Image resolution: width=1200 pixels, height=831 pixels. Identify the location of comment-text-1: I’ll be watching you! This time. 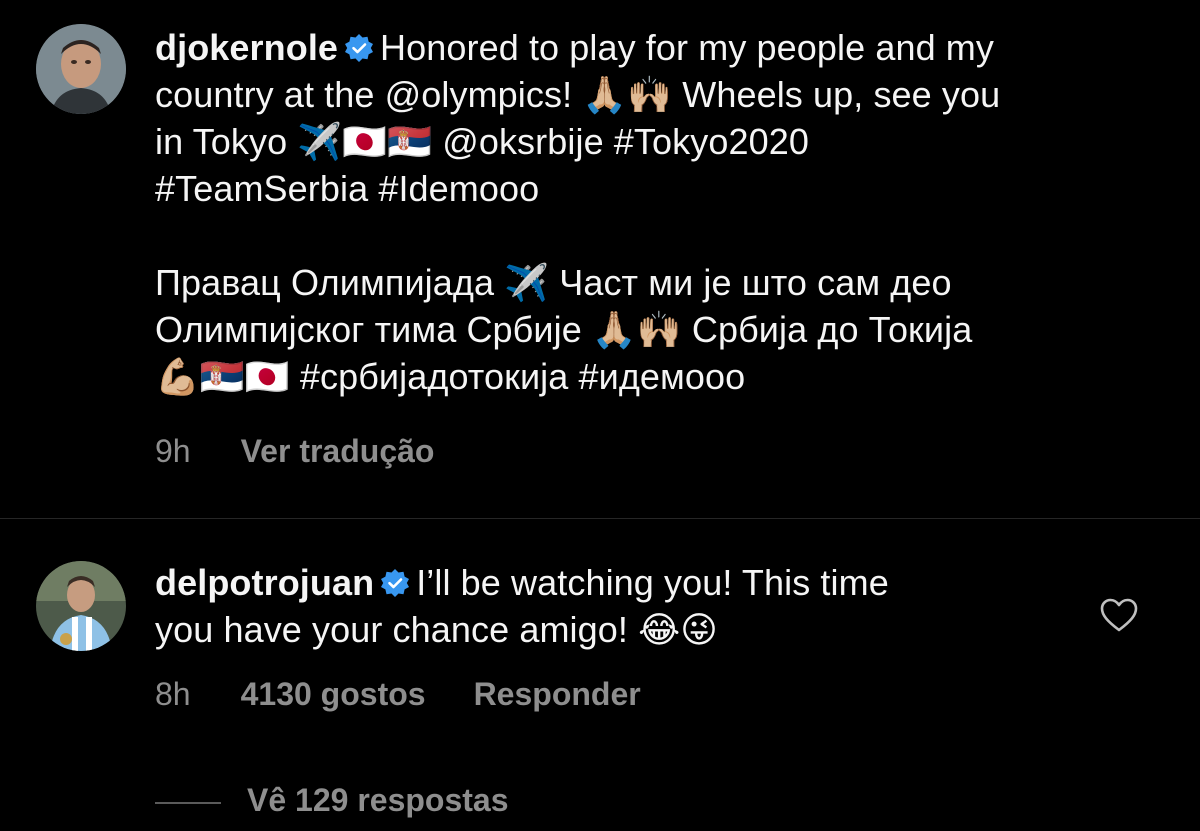
(652, 582).